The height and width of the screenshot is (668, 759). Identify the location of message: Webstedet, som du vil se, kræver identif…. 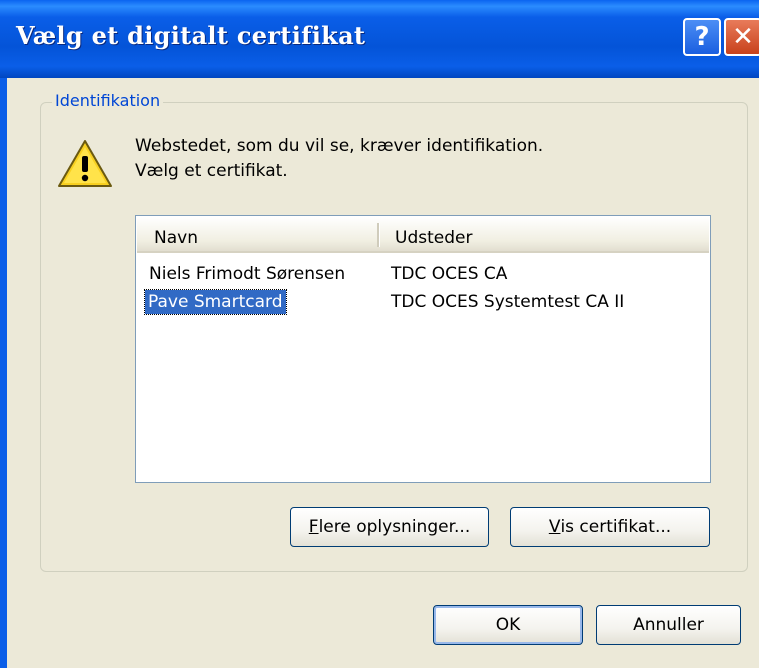
(339, 159).